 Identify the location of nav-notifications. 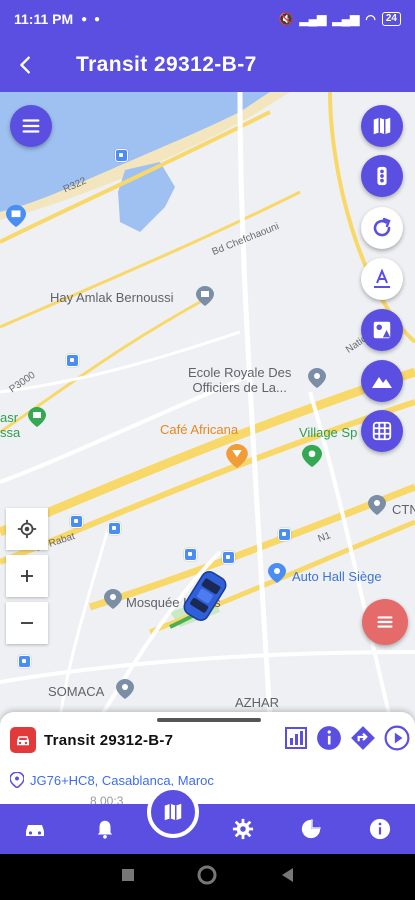
(105, 829).